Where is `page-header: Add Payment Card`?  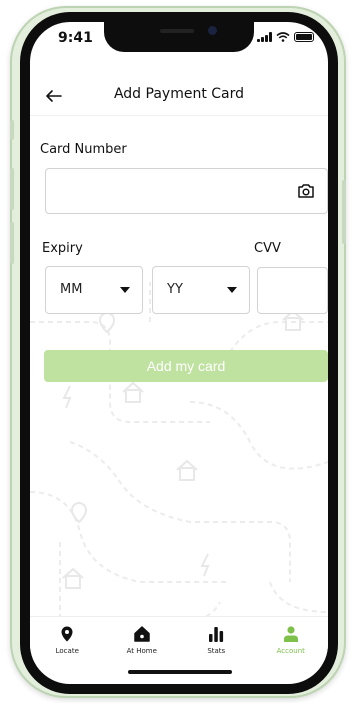 page-header: Add Payment Card is located at coordinates (179, 99).